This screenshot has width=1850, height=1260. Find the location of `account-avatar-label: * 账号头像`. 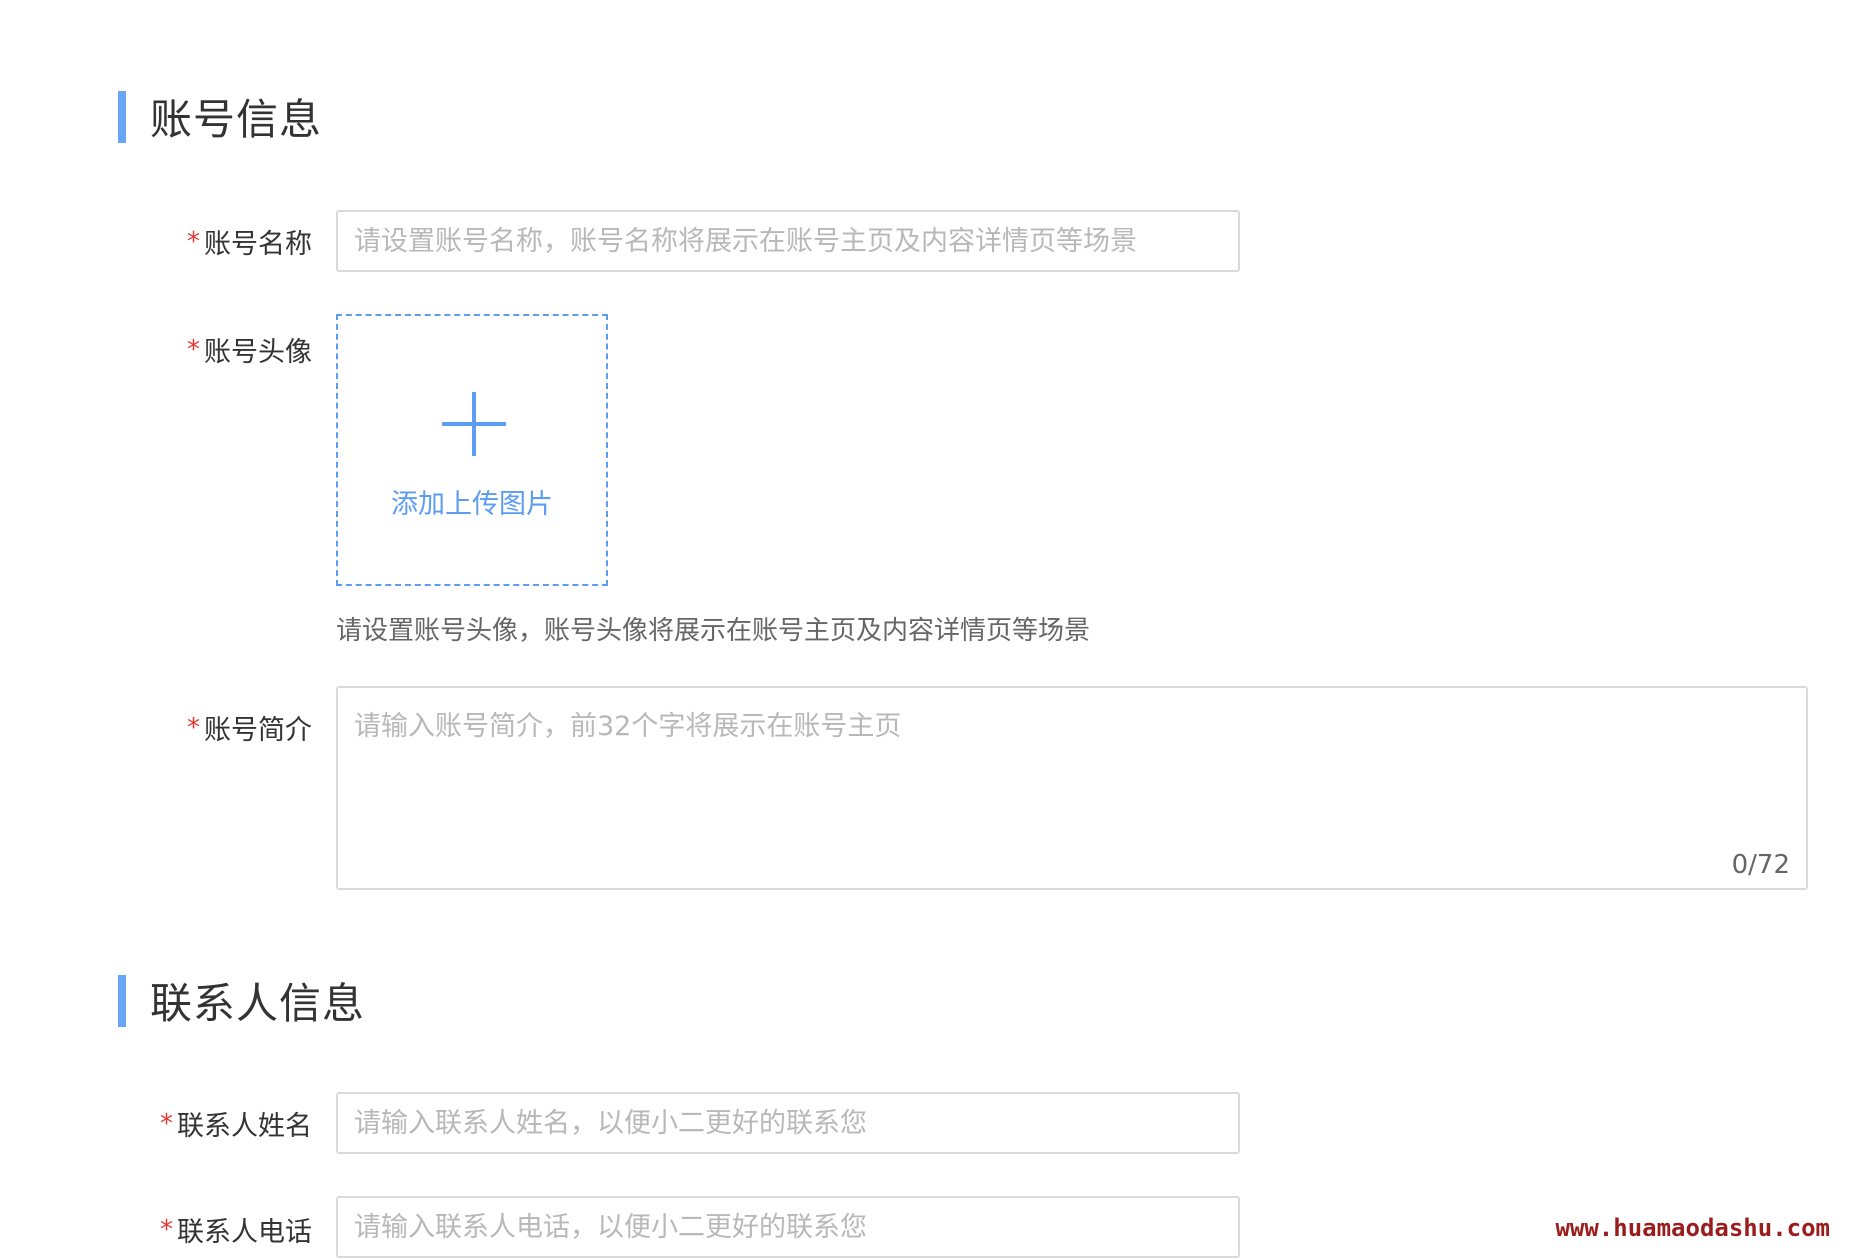

account-avatar-label: * 账号头像 is located at coordinates (249, 349).